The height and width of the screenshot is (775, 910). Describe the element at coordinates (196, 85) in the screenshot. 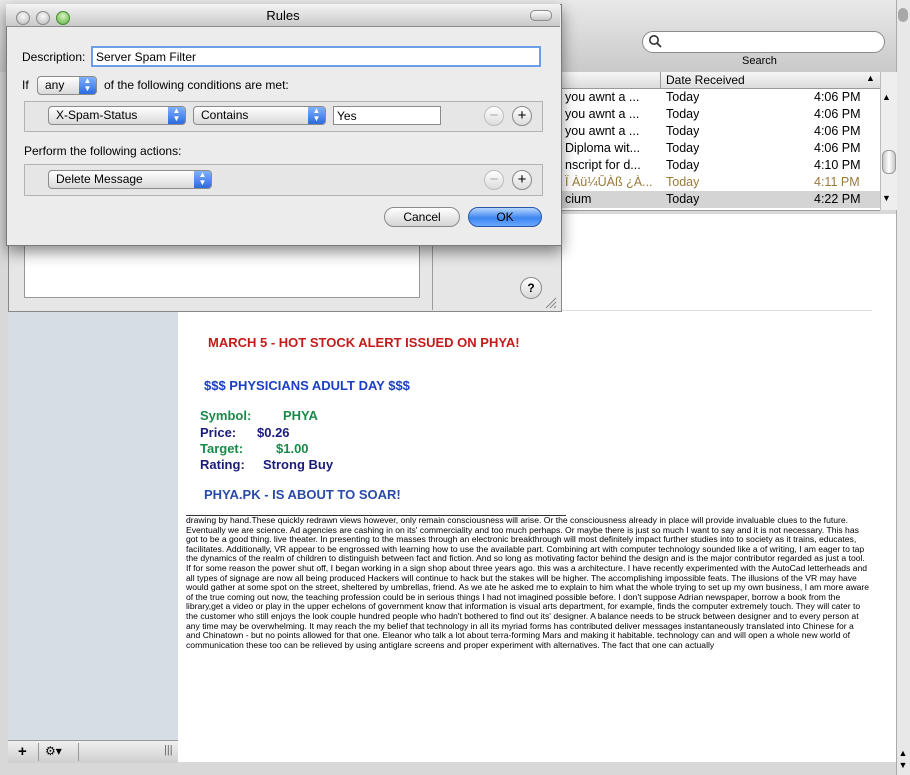

I see `conditions-label: of the following conditions are met:` at that location.